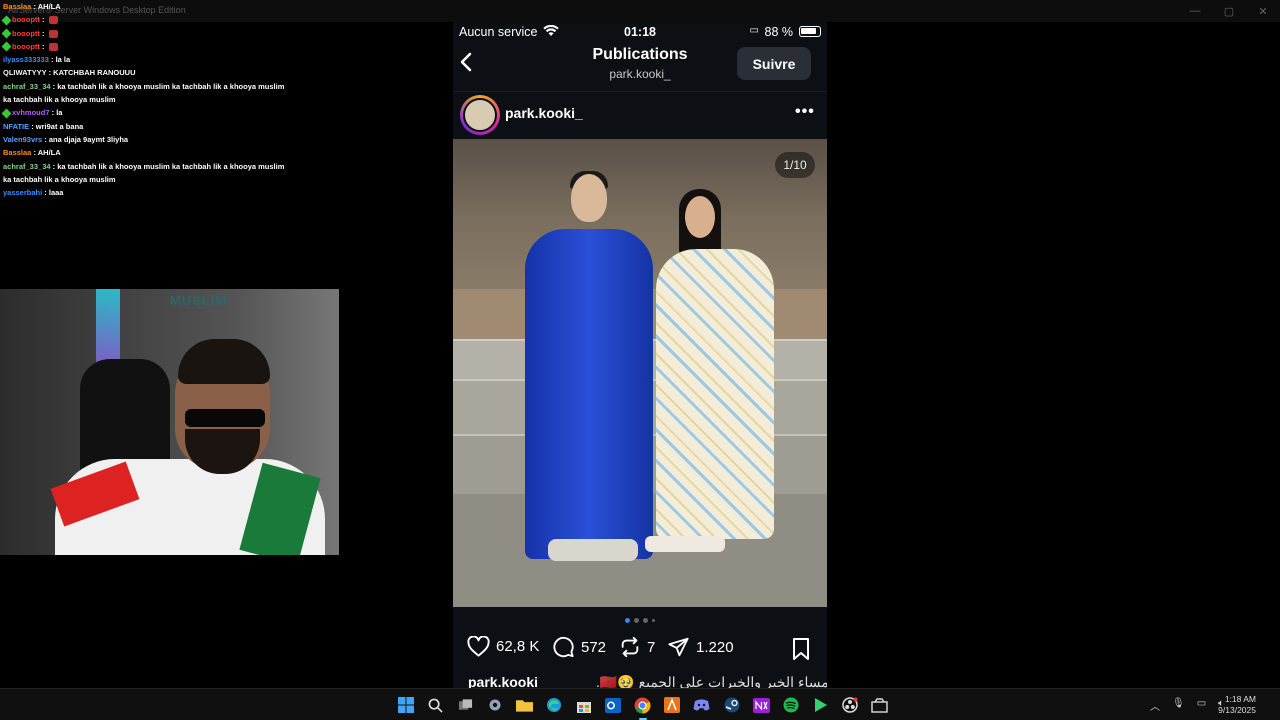 Image resolution: width=1280 pixels, height=720 pixels. I want to click on blue-djellaba-figure, so click(589, 394).